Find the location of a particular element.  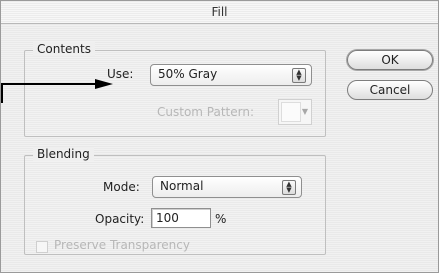

dialog-title: Fill is located at coordinates (219, 12).